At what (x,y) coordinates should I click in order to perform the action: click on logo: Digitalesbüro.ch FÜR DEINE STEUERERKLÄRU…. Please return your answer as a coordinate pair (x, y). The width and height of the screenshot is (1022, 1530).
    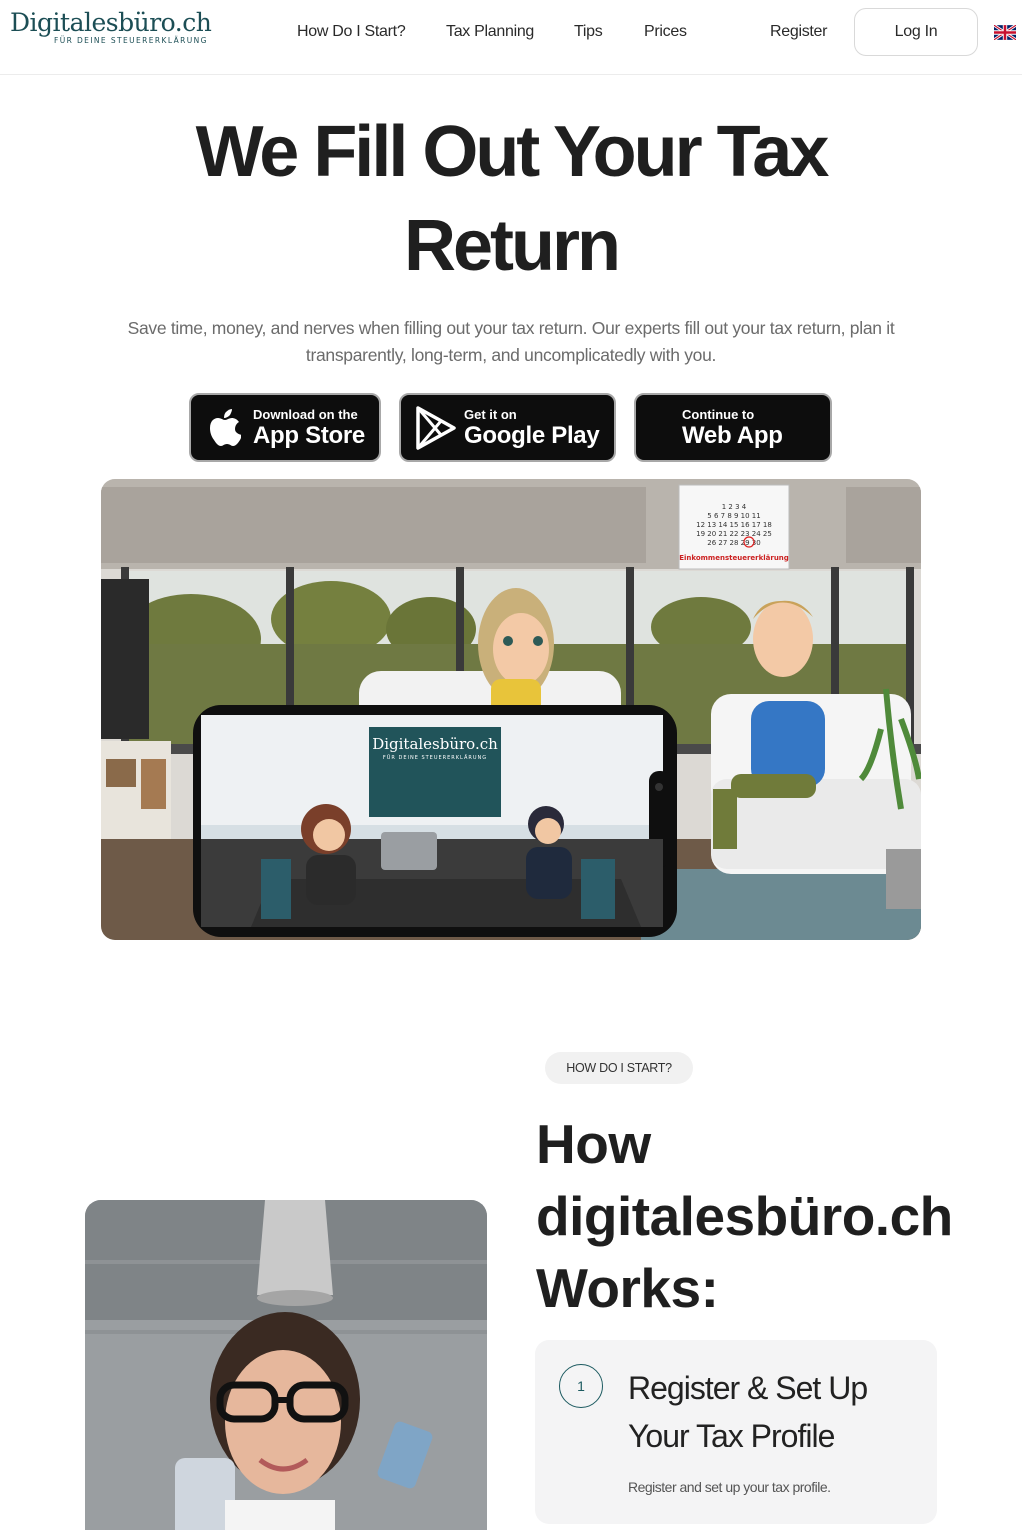
    Looking at the image, I should click on (111, 26).